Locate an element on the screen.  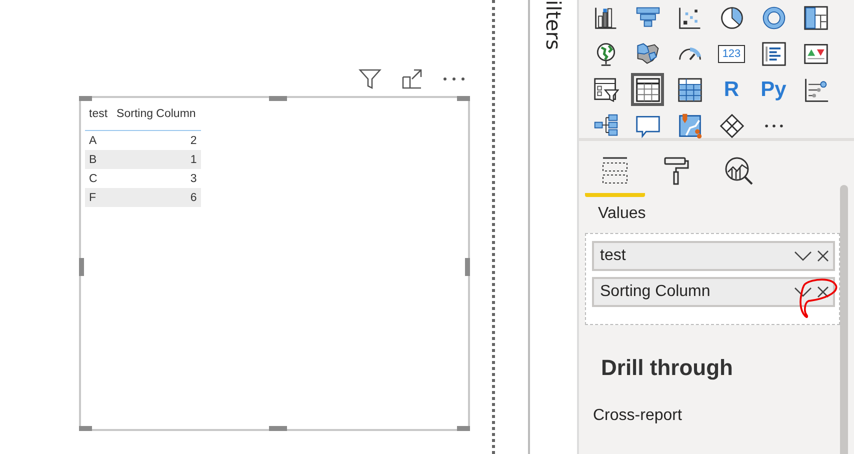
field-chip: test is located at coordinates (713, 256).